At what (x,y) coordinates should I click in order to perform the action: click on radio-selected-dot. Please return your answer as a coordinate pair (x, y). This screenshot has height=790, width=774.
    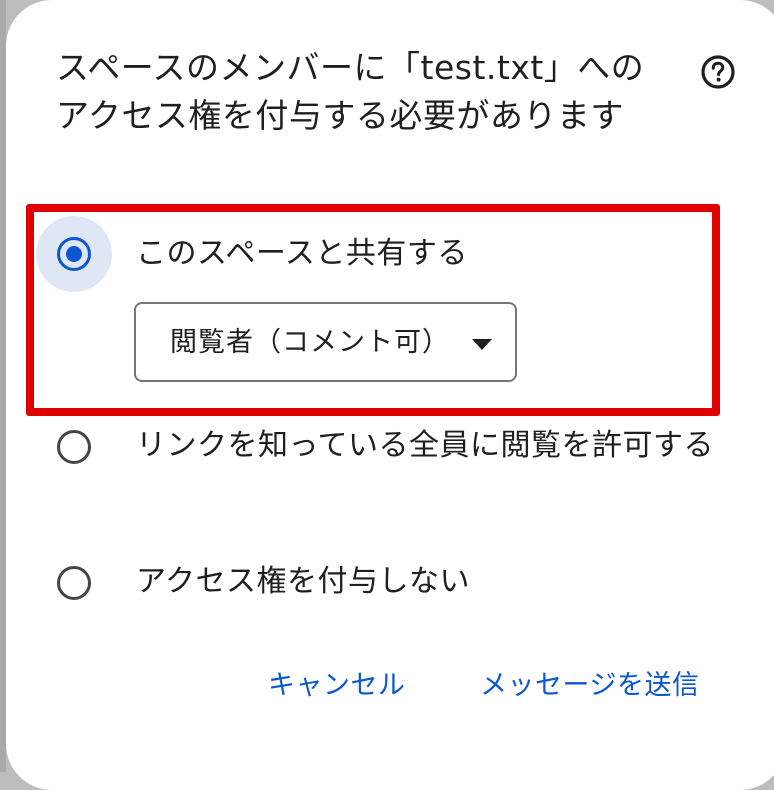
    Looking at the image, I should click on (74, 254).